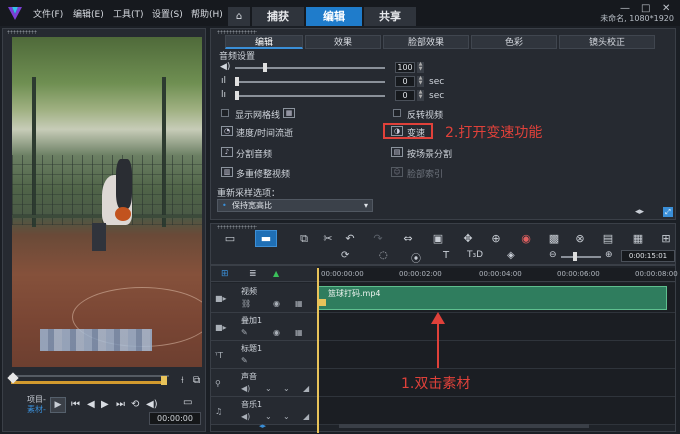  I want to click on clip-list-icon: ▦, so click(638, 238).